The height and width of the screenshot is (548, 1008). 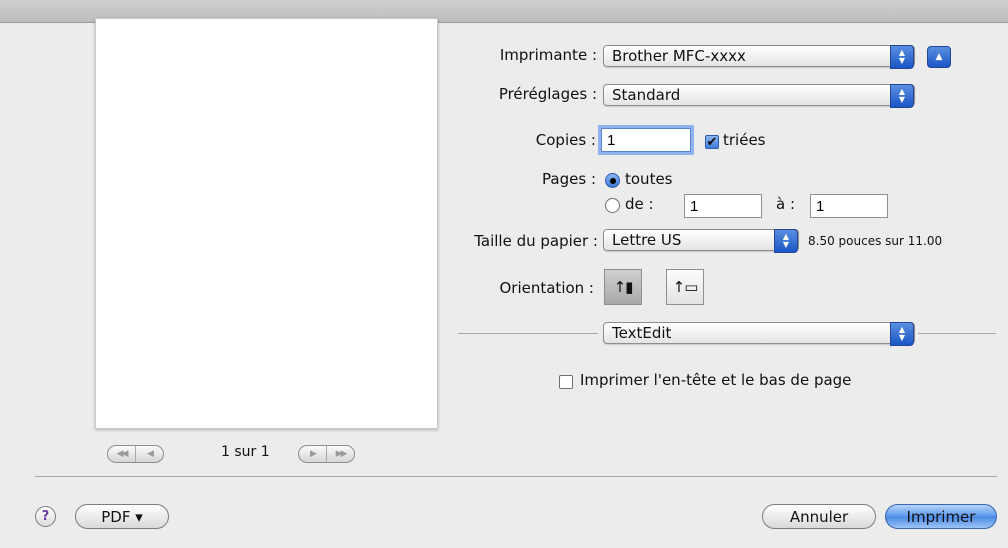 I want to click on expand-dialog-button: ▲, so click(x=939, y=57).